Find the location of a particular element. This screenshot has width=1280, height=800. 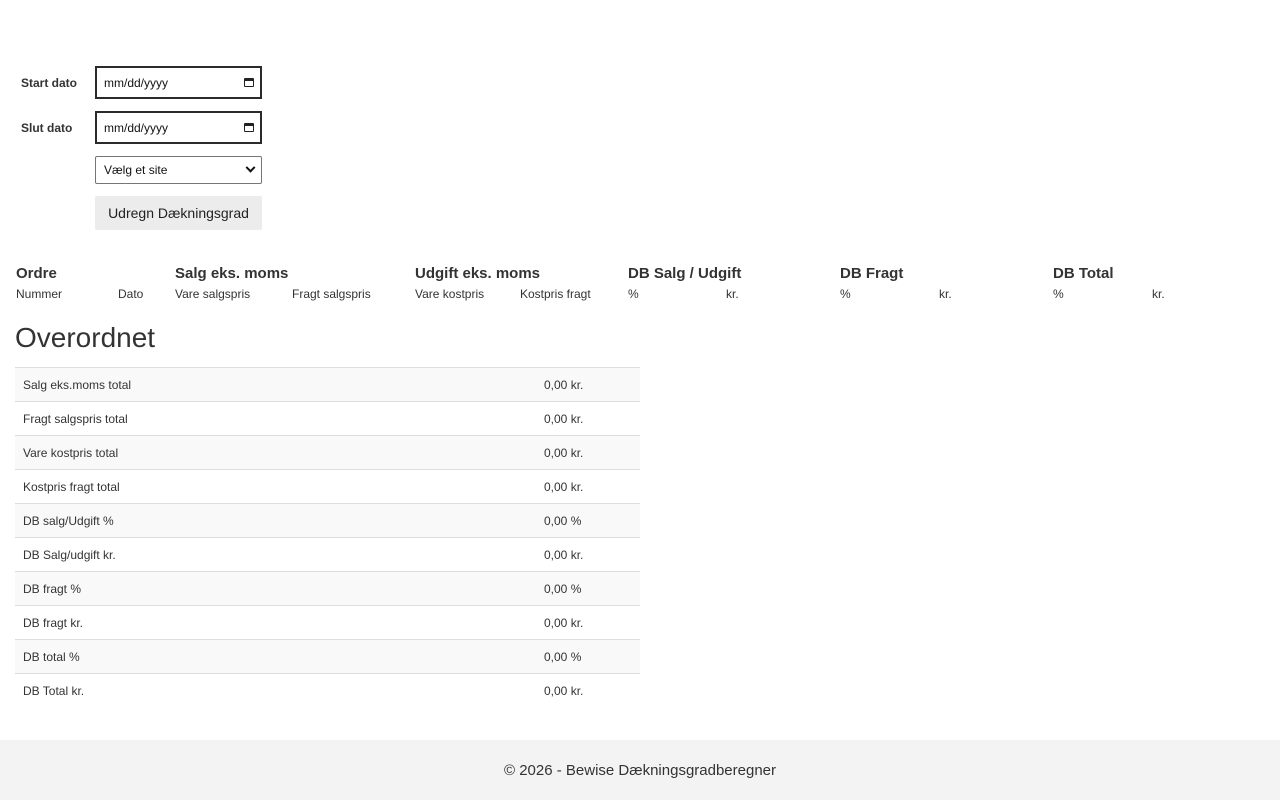

end-date-label: Slut dato is located at coordinates (47, 127).